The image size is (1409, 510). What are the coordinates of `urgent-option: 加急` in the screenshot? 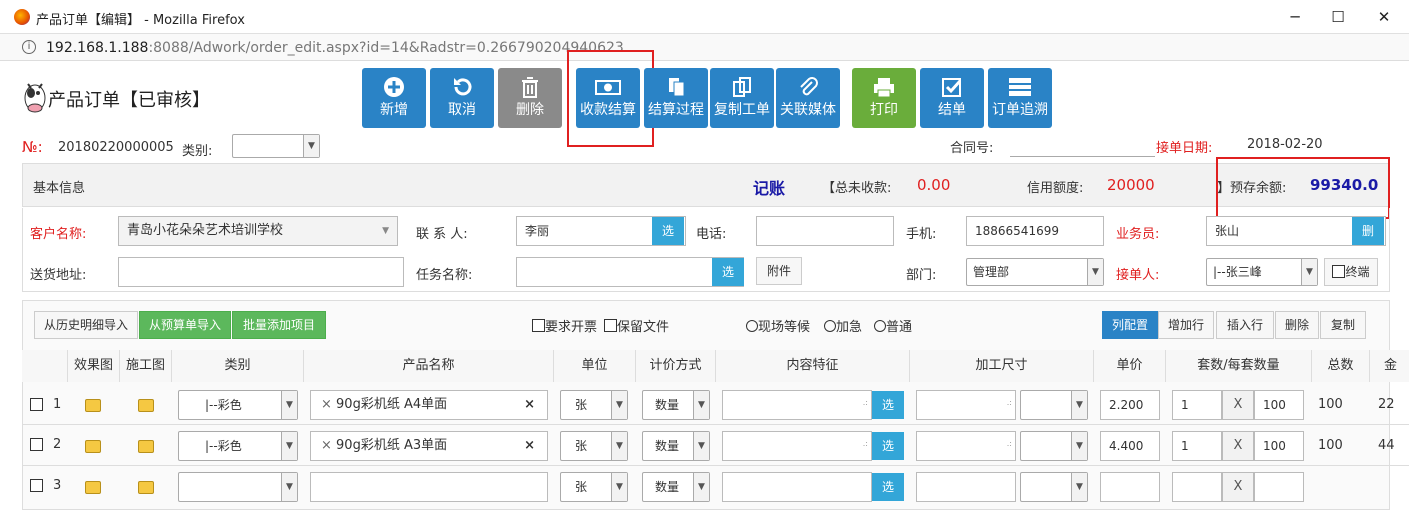 It's located at (843, 325).